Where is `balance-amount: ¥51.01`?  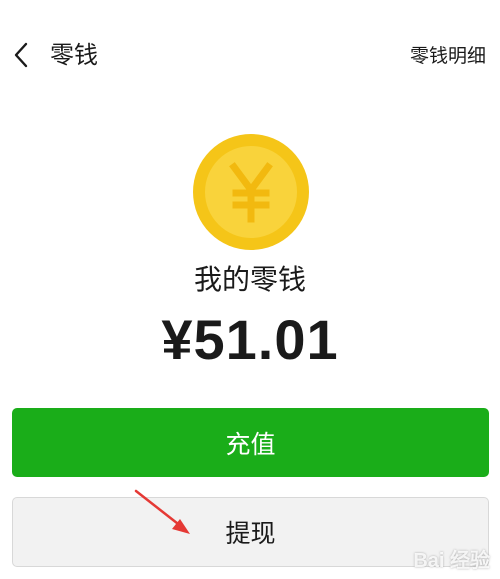
balance-amount: ¥51.01 is located at coordinates (250, 339).